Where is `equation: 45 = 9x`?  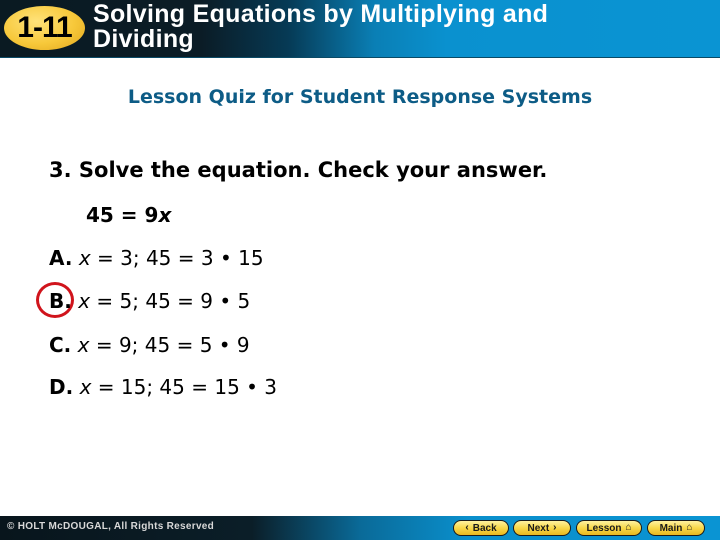
equation: 45 = 9x is located at coordinates (128, 215).